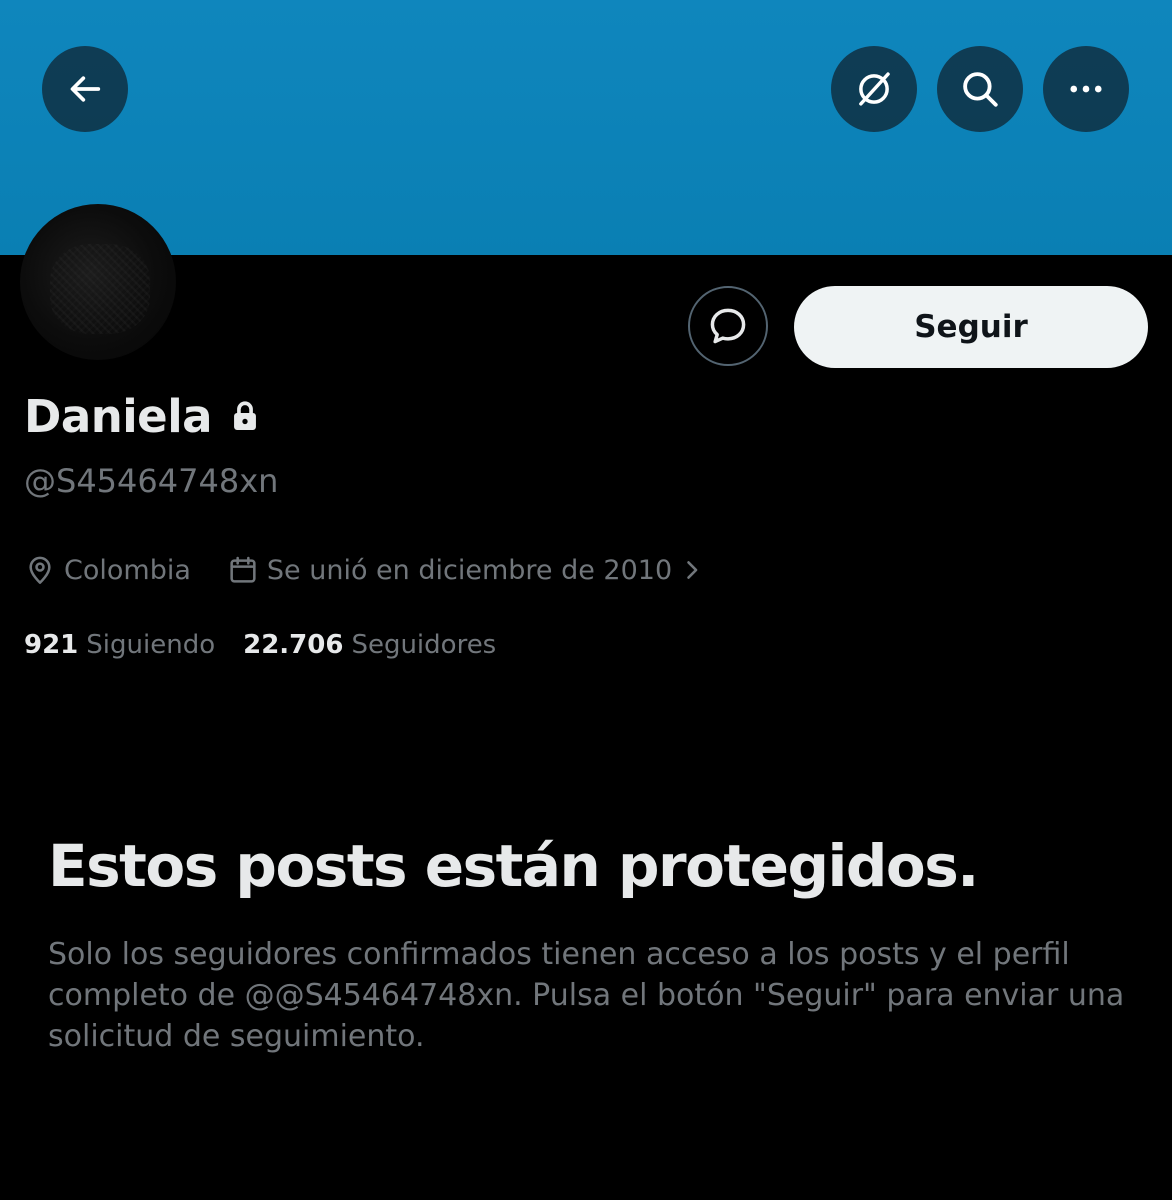  I want to click on profile-meta: Colombia Se unió en diciembre de 2010, so click(365, 570).